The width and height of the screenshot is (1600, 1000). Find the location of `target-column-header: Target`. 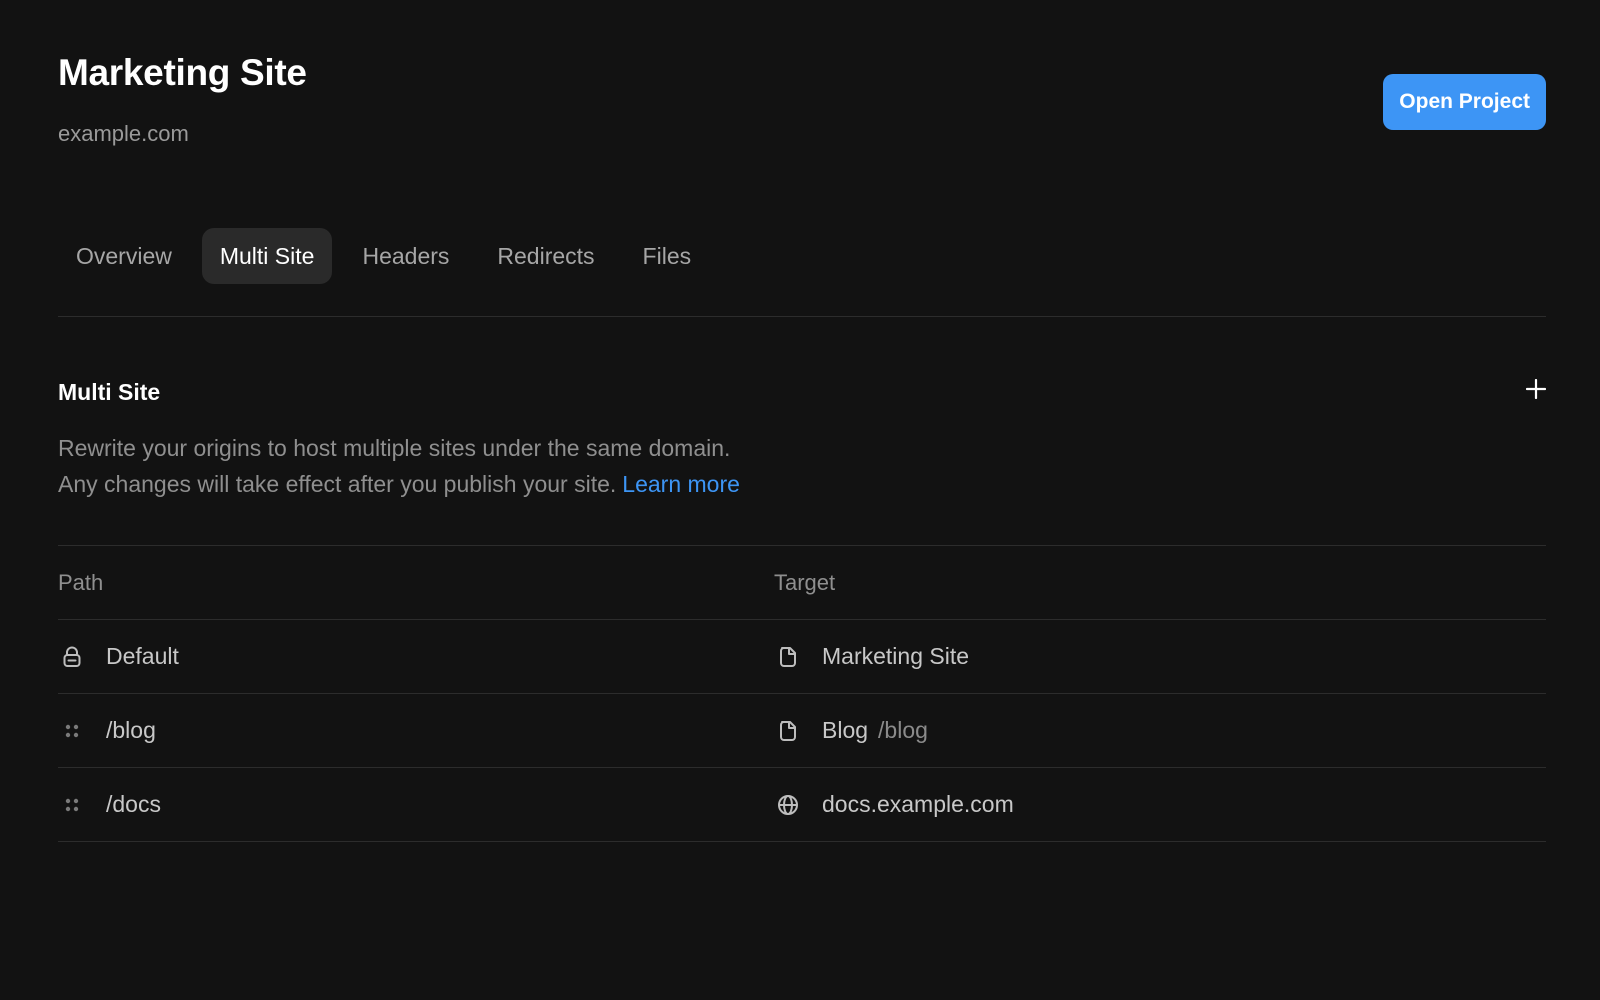

target-column-header: Target is located at coordinates (805, 582).